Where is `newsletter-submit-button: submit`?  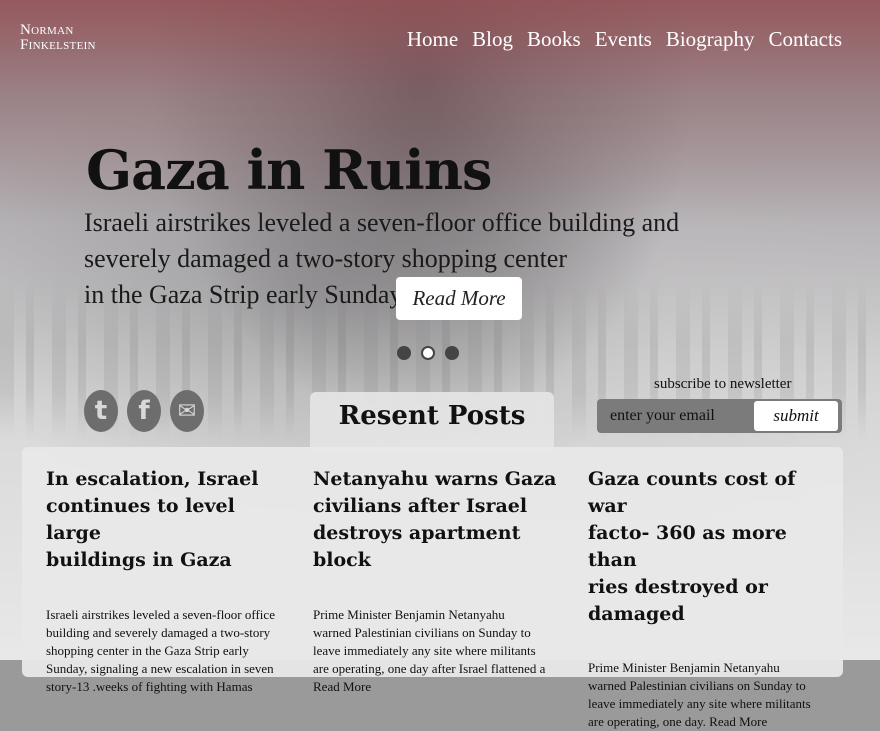
newsletter-submit-button: submit is located at coordinates (796, 416).